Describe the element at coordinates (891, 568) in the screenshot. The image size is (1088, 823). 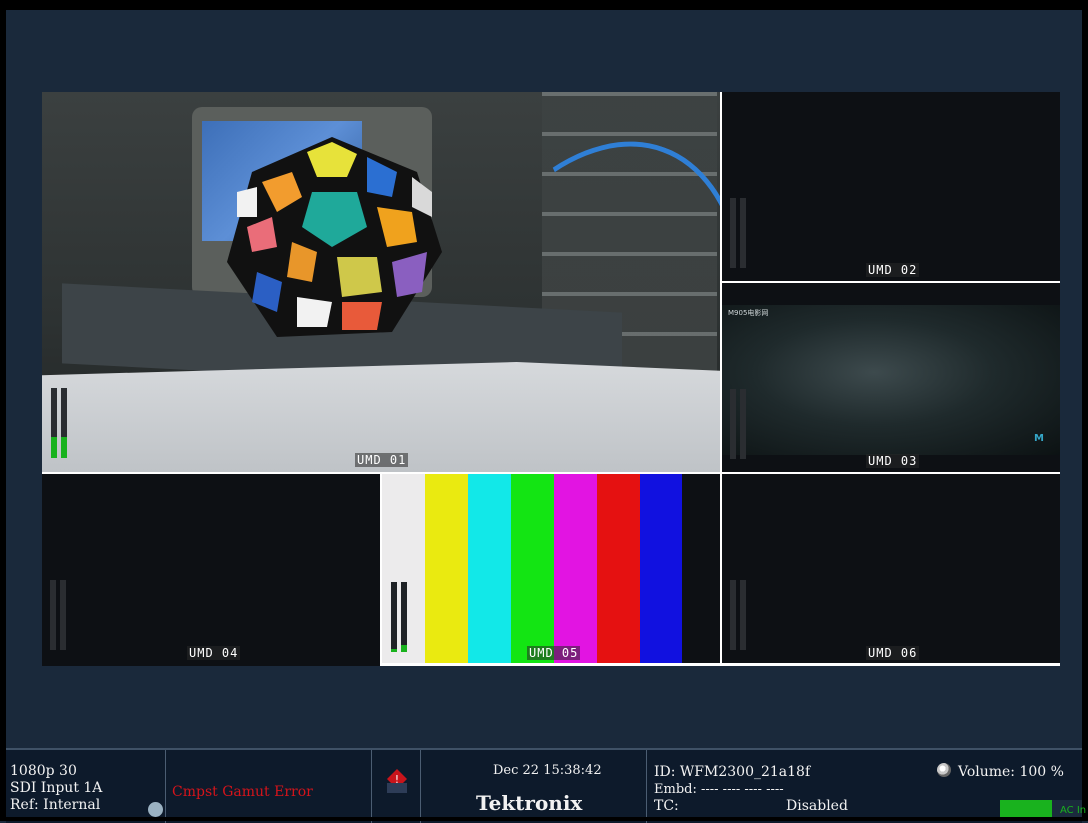
I see `tile-6: UMD 06` at that location.